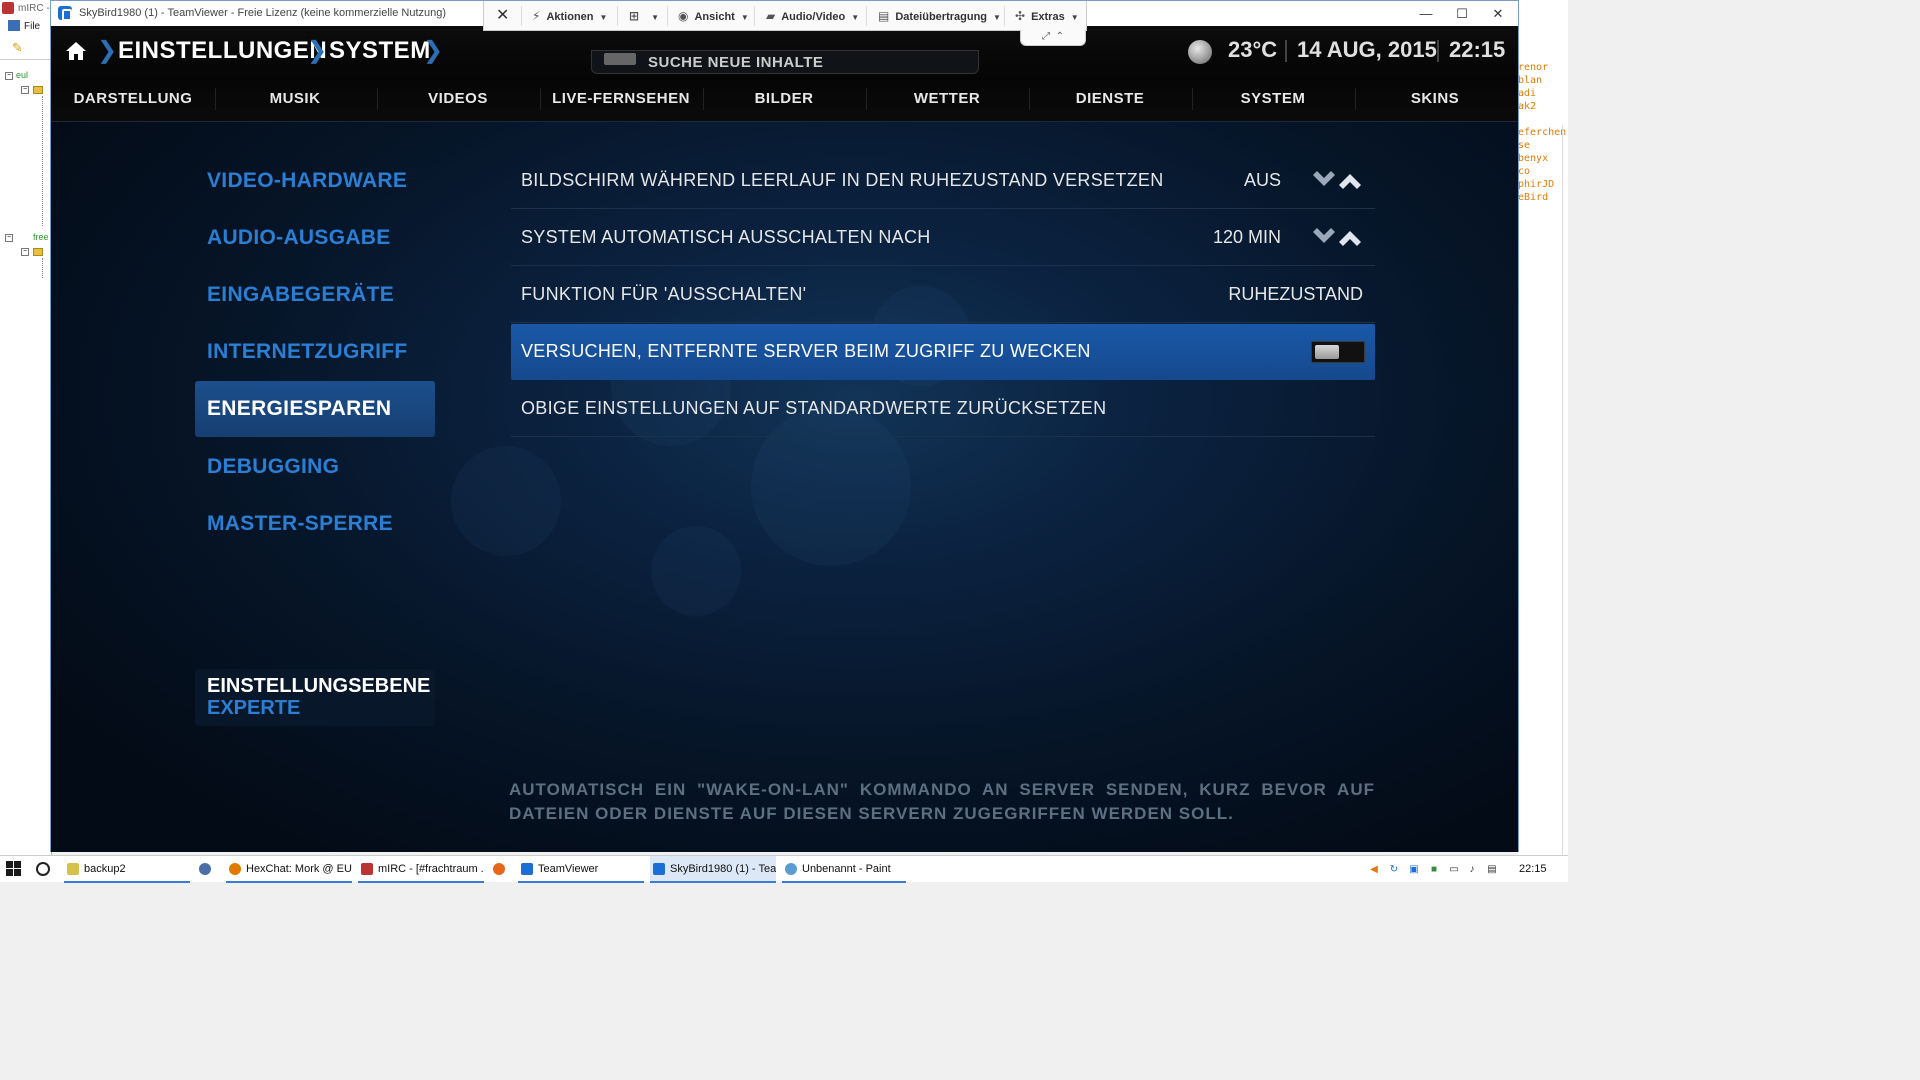 This screenshot has height=1080, width=1920. I want to click on collapse-toolbar-icon: ⌃, so click(1060, 36).